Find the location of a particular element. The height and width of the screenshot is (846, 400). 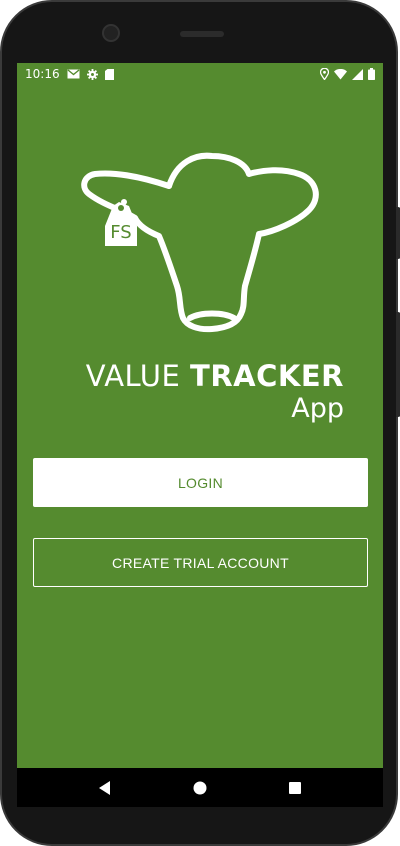

cow-head-with-ear-tag-icon: FS is located at coordinates (202, 243).